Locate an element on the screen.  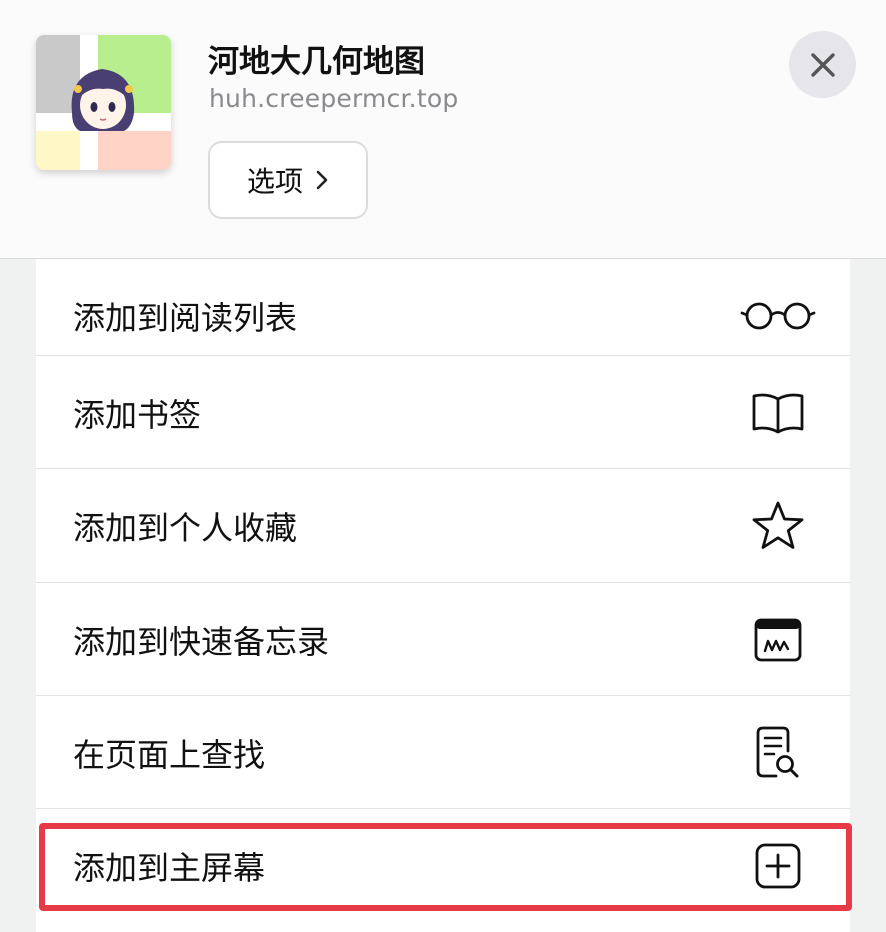
menu-item-add-to-home-screen: 添加到主屏幕 is located at coordinates (443, 865).